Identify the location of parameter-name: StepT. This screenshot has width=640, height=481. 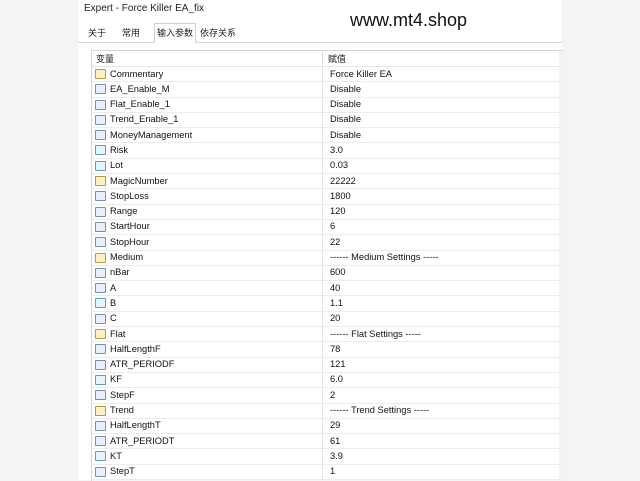
(122, 471).